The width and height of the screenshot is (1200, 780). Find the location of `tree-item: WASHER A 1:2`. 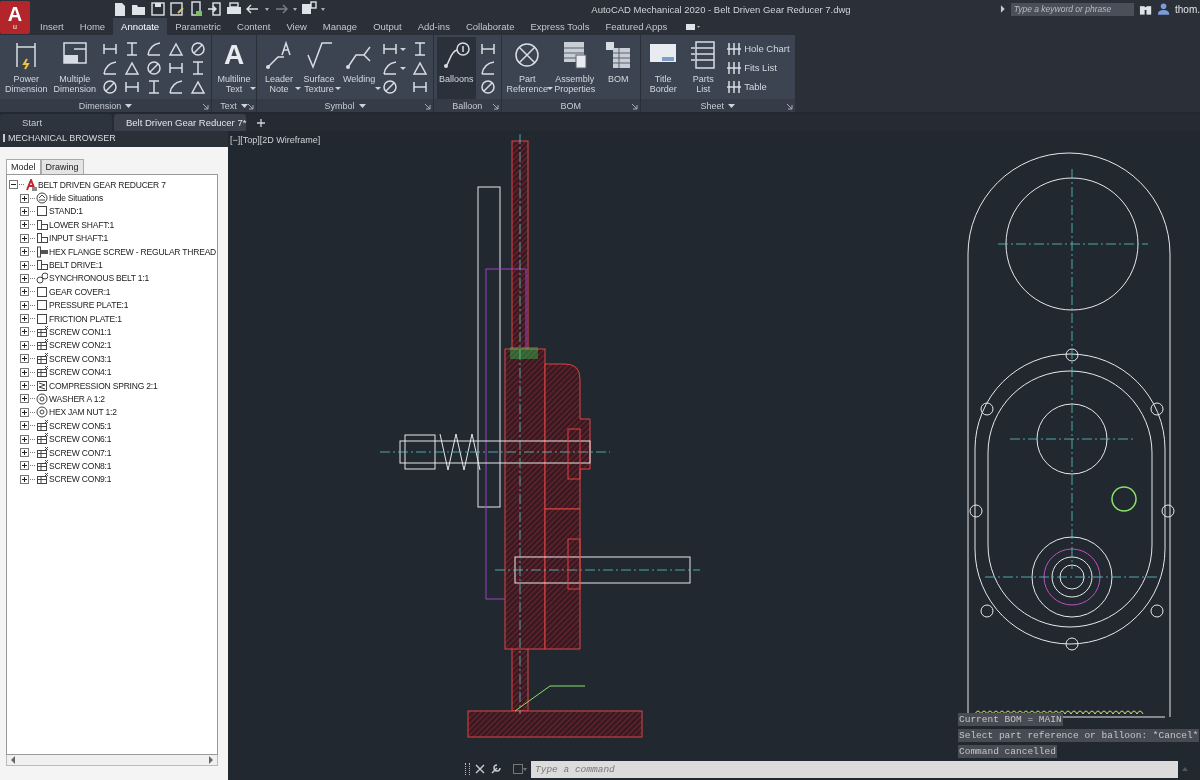

tree-item: WASHER A 1:2 is located at coordinates (77, 398).